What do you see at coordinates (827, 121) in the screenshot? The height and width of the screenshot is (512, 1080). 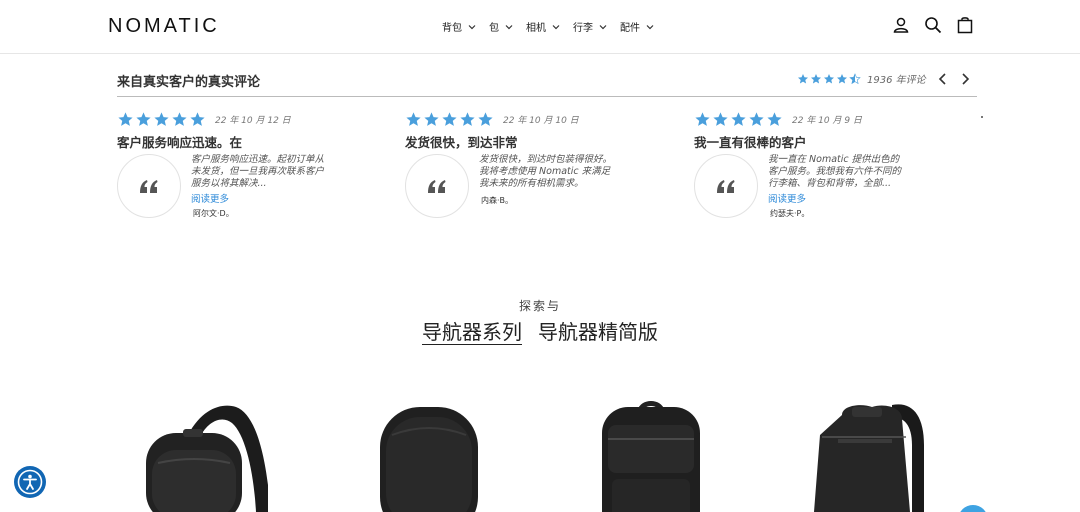 I see `review-date: 22 年 10 月 9 日` at bounding box center [827, 121].